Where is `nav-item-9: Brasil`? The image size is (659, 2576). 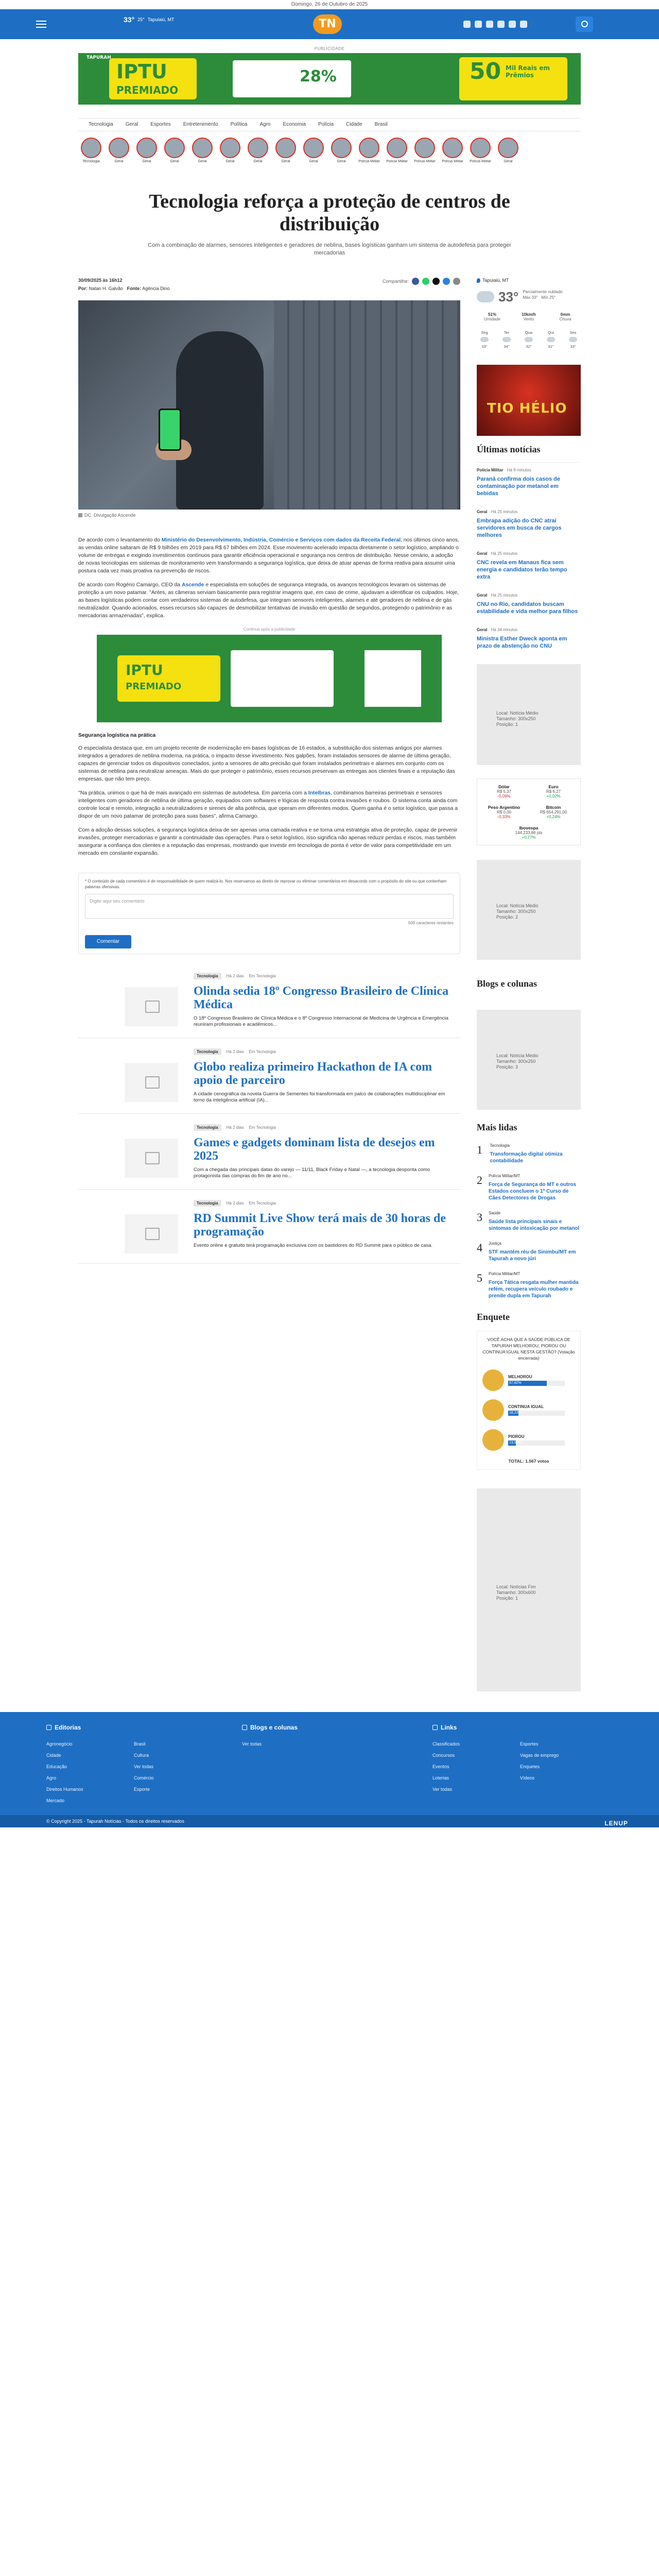
nav-item-9: Brasil is located at coordinates (382, 124).